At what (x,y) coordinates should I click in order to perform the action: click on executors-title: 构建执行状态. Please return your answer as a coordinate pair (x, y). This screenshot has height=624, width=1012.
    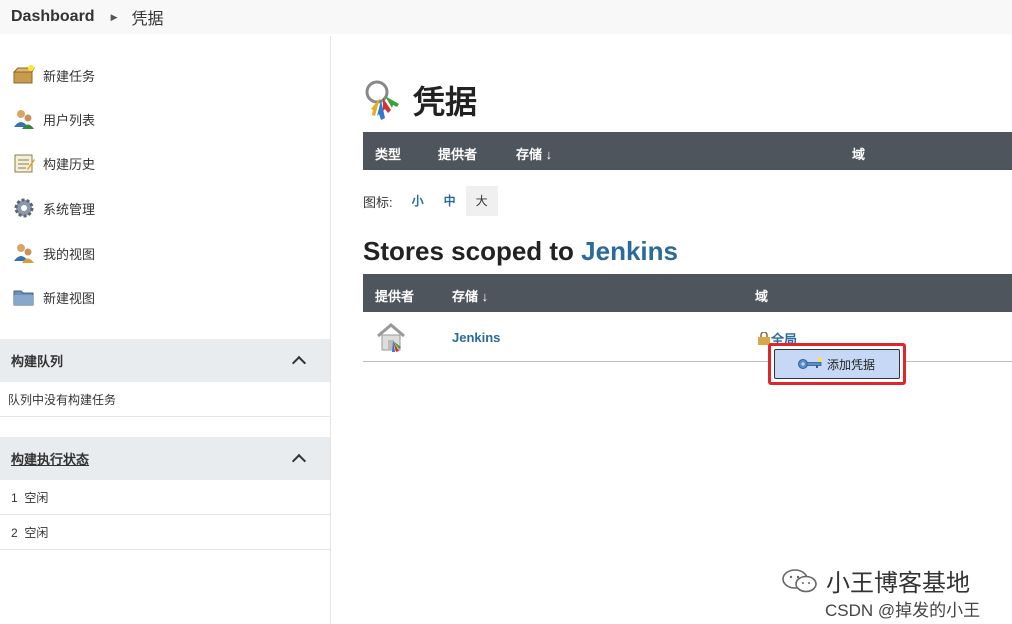
    Looking at the image, I should click on (50, 458).